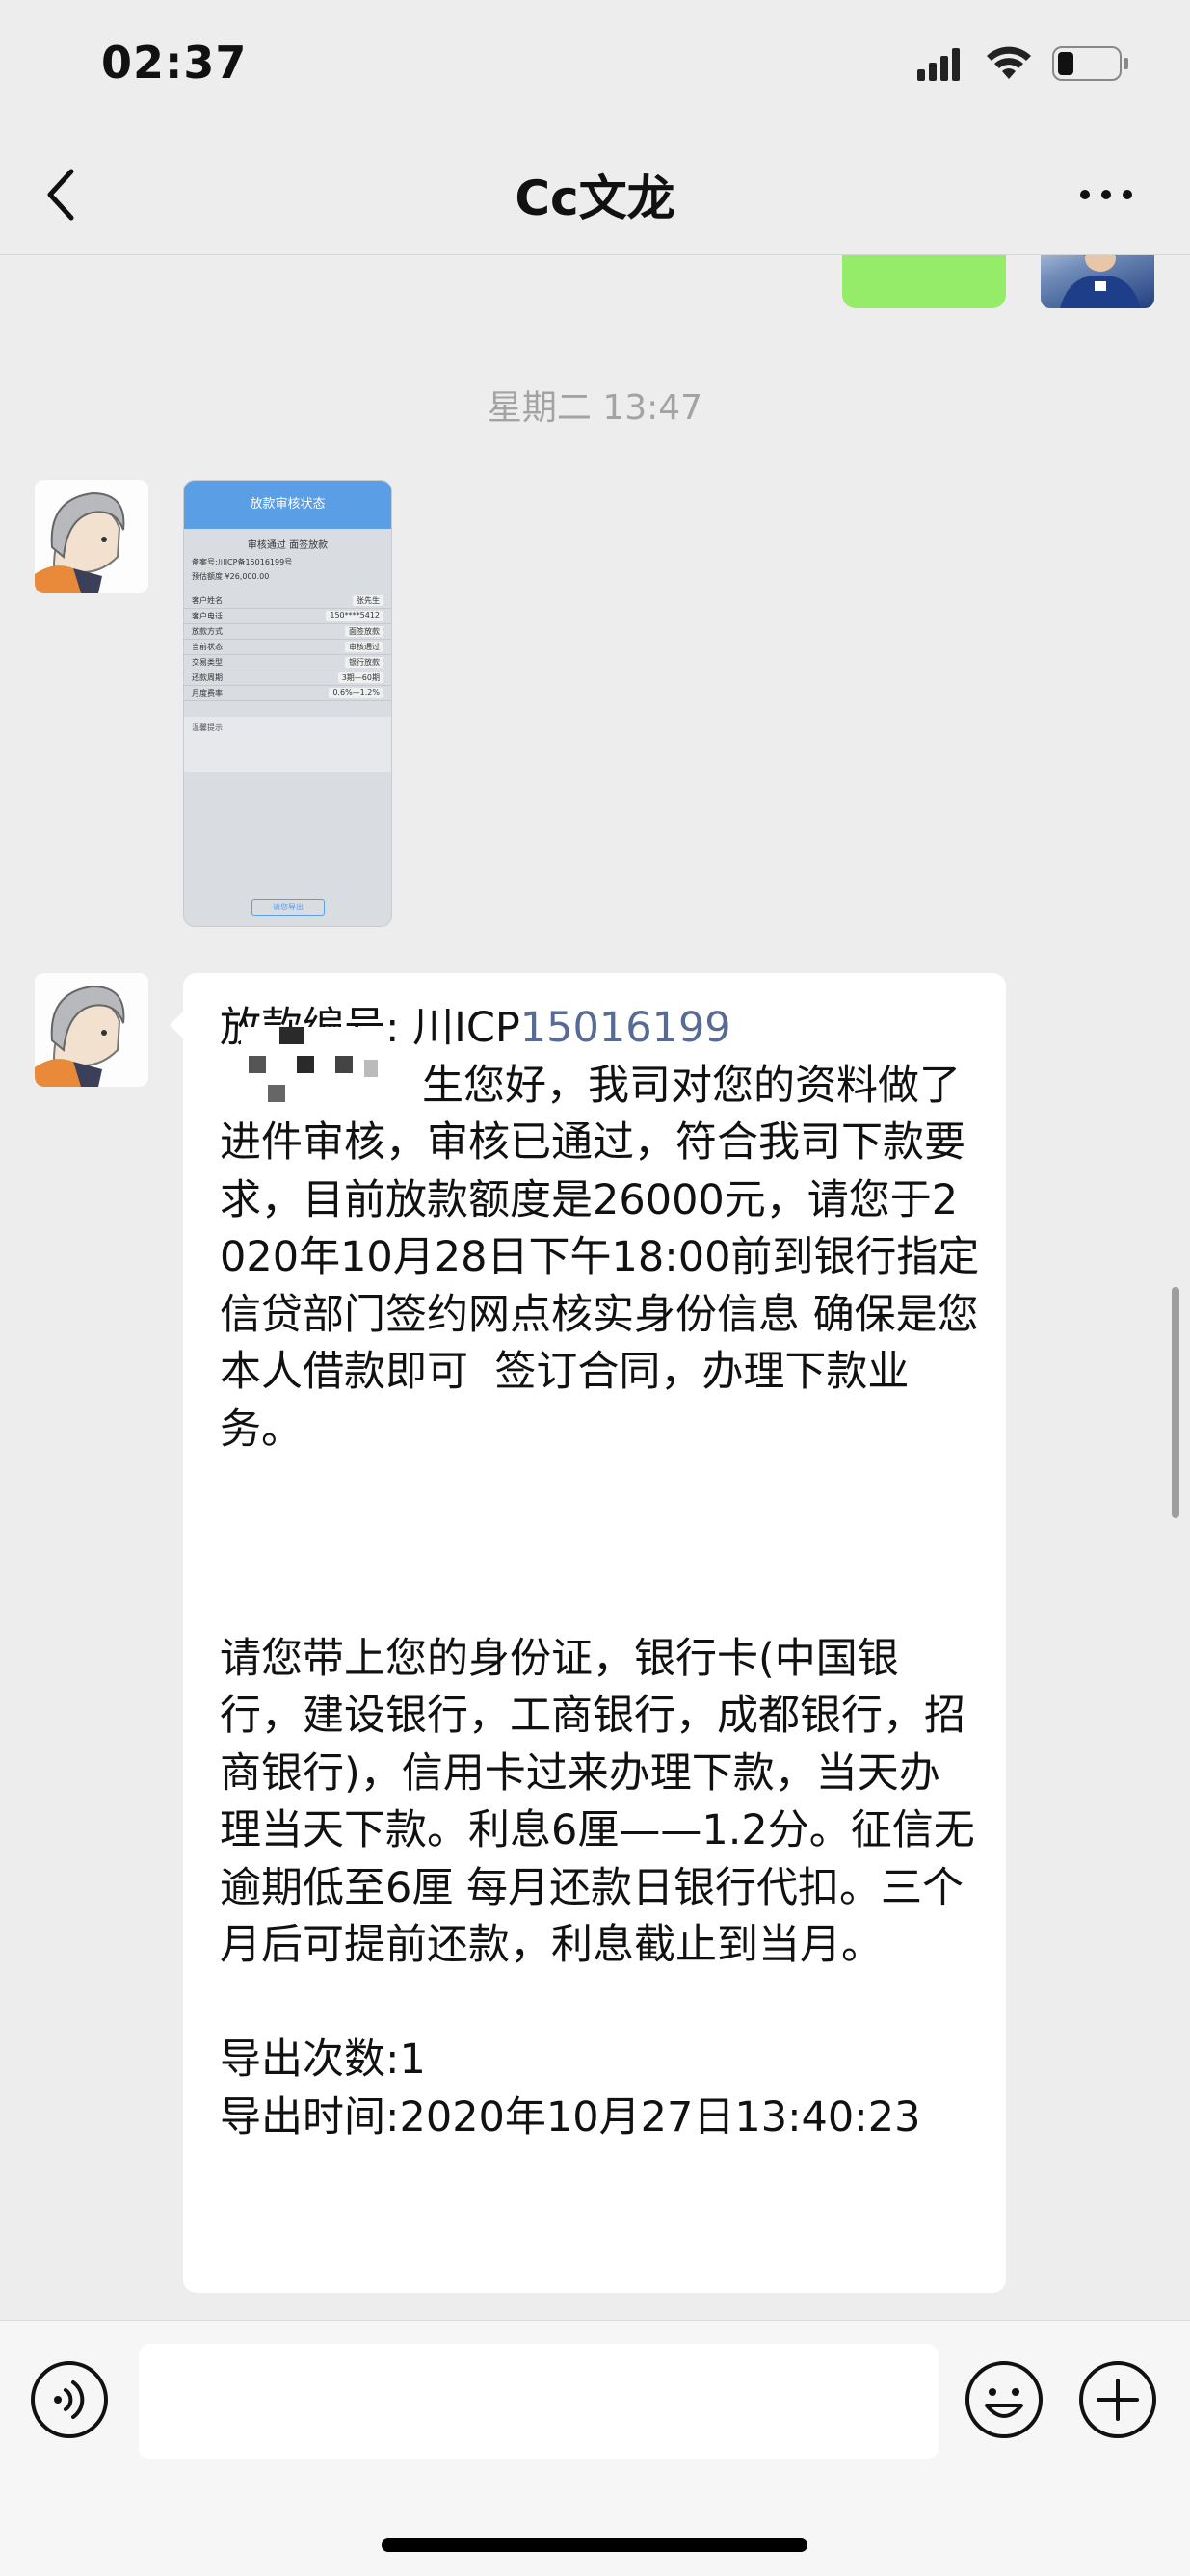 The height and width of the screenshot is (2576, 1190). I want to click on image-row-label: 客户电话, so click(208, 616).